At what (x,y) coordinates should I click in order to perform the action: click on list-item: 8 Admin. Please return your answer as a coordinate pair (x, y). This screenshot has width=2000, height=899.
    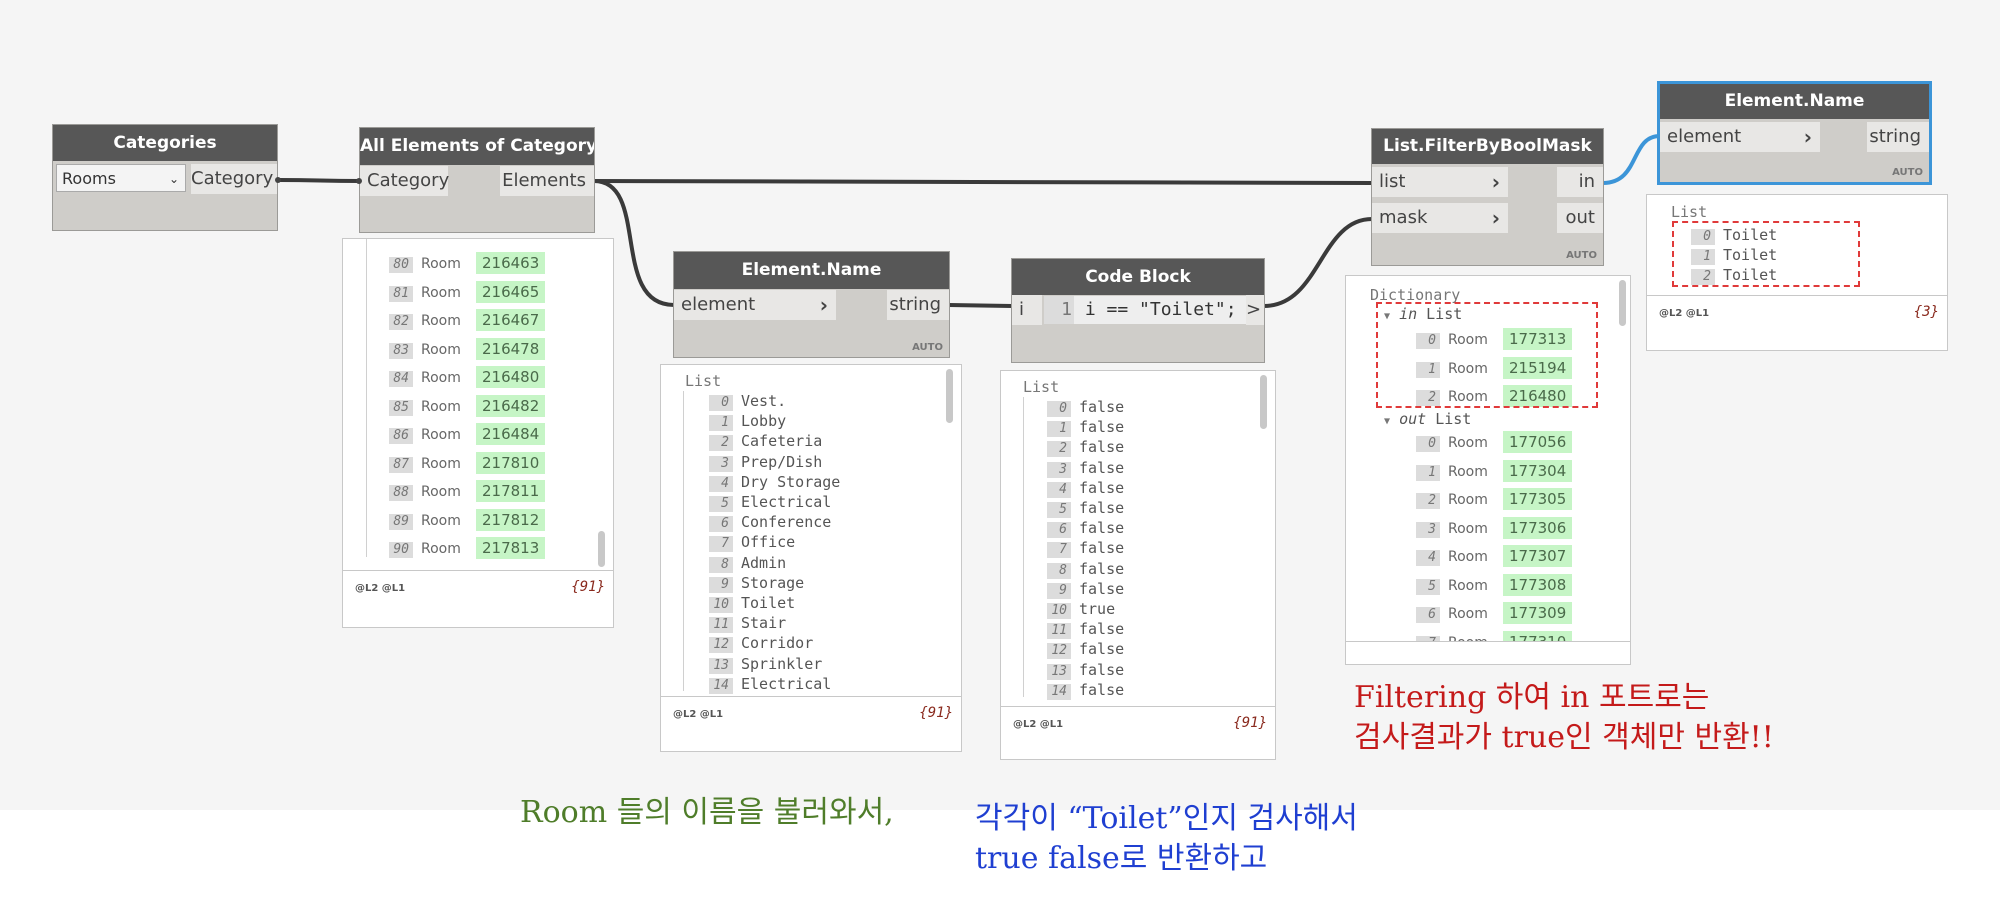
    Looking at the image, I should click on (747, 563).